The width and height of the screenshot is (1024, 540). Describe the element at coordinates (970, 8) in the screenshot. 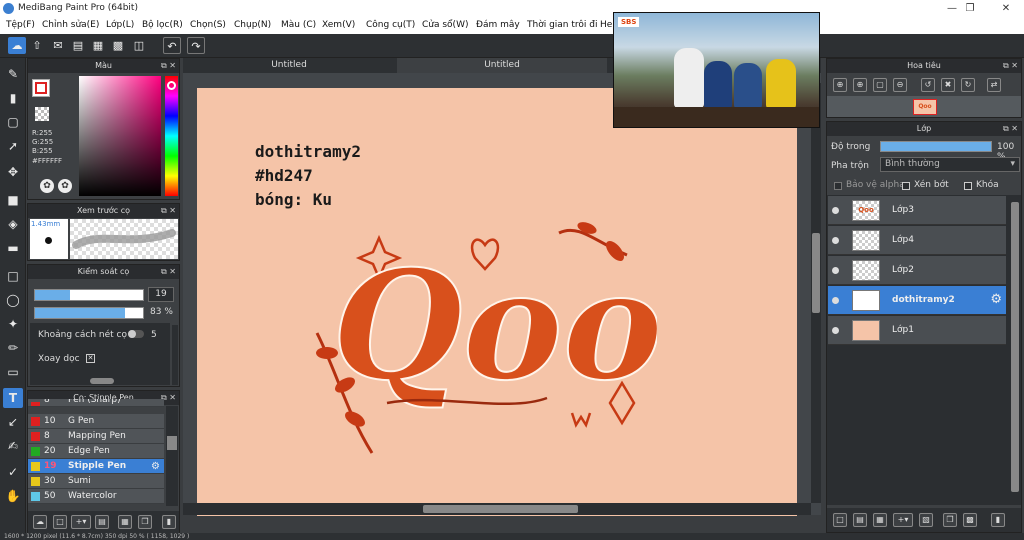

I see `maximize-icon: ❐` at that location.